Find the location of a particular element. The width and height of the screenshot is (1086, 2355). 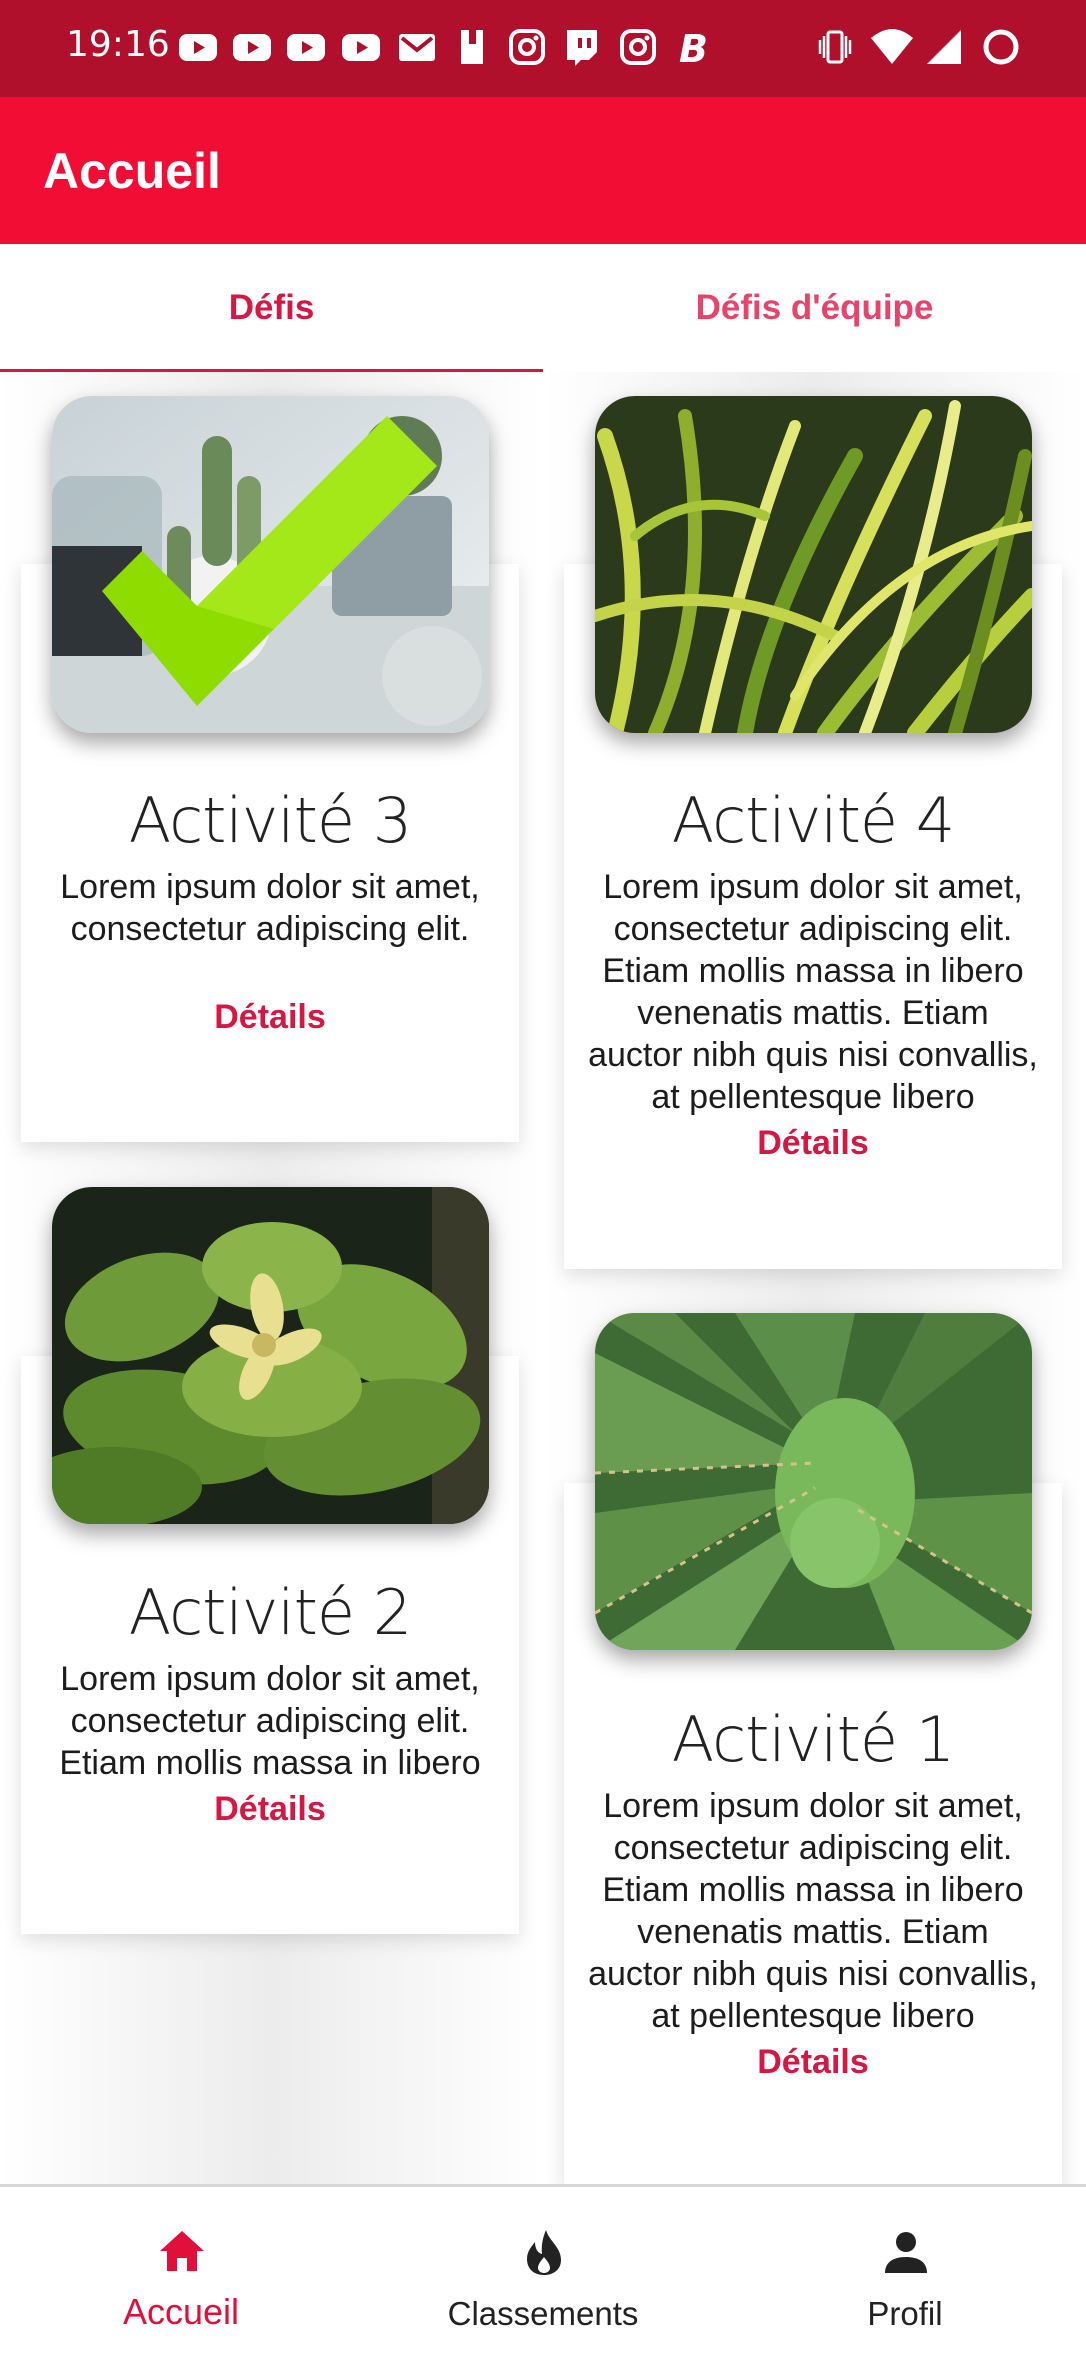

gmail-icon is located at coordinates (417, 47).